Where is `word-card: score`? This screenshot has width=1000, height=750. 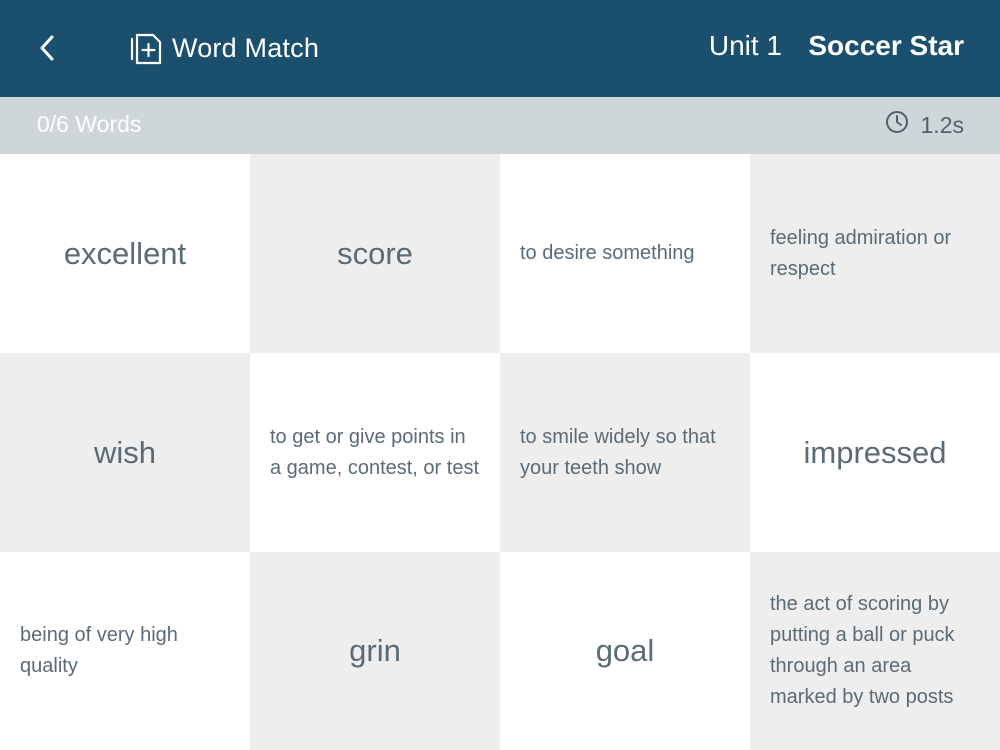
word-card: score is located at coordinates (375, 253).